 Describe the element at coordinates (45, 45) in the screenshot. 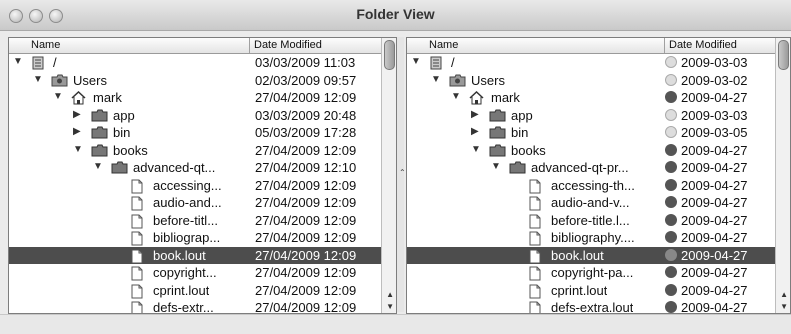

I see `left-name-header: Name` at that location.